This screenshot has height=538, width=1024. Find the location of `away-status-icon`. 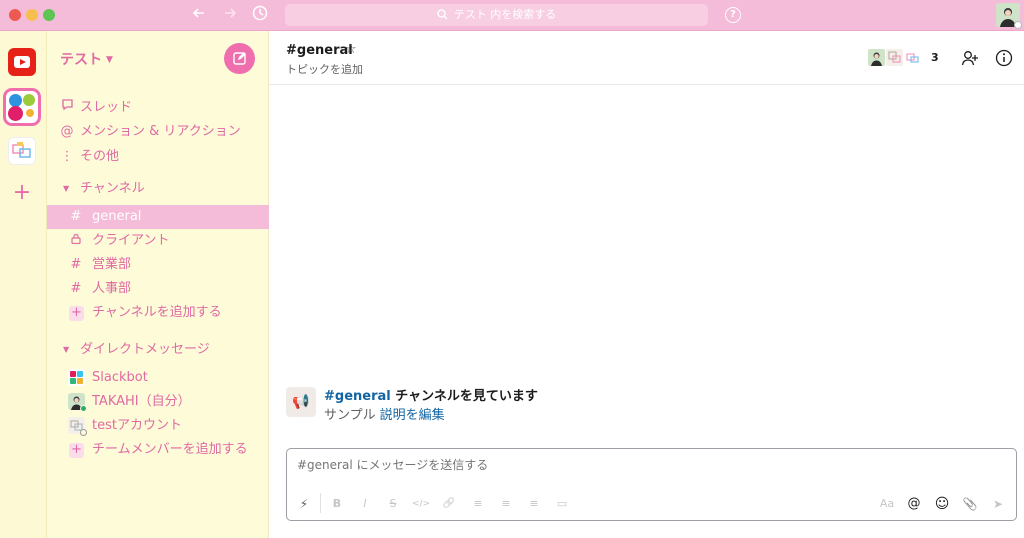

away-status-icon is located at coordinates (83, 432).